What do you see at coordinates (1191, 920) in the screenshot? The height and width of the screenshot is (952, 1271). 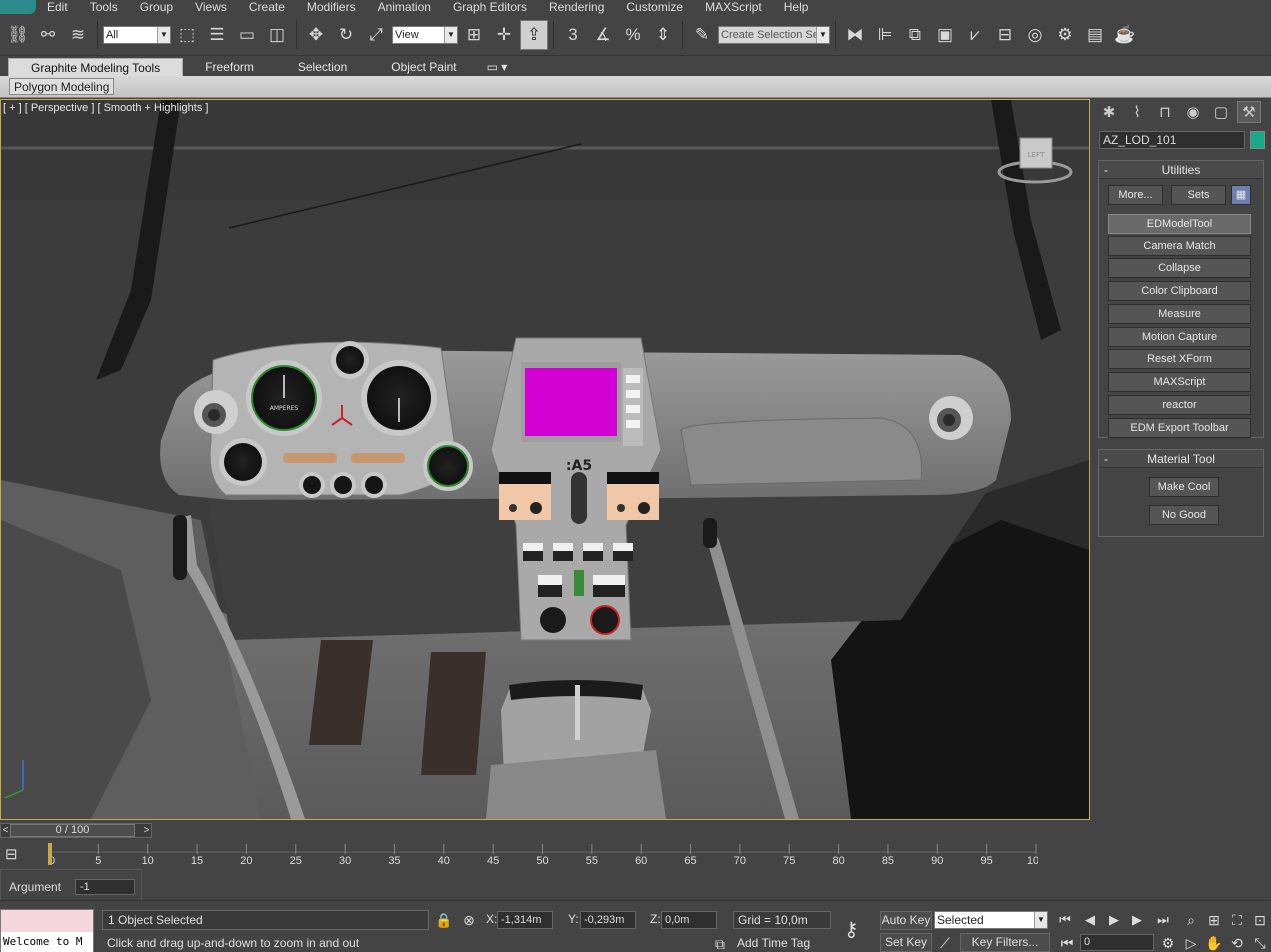 I see `zoom-icon: ⌕` at bounding box center [1191, 920].